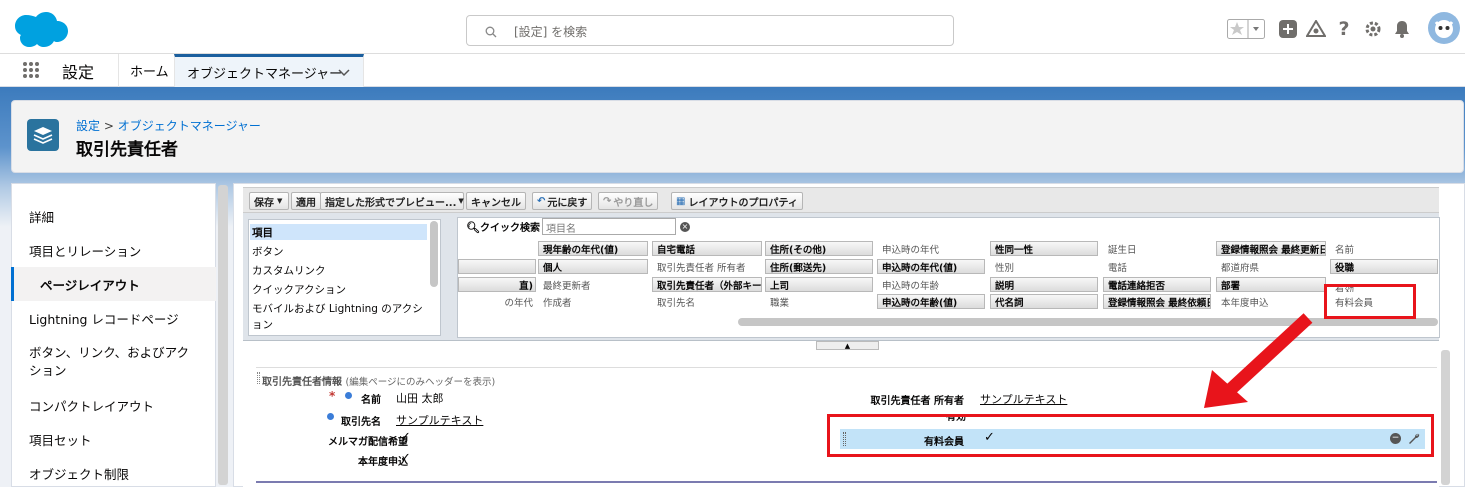 The width and height of the screenshot is (1465, 487). I want to click on palette-category-fields: 項目, so click(338, 232).